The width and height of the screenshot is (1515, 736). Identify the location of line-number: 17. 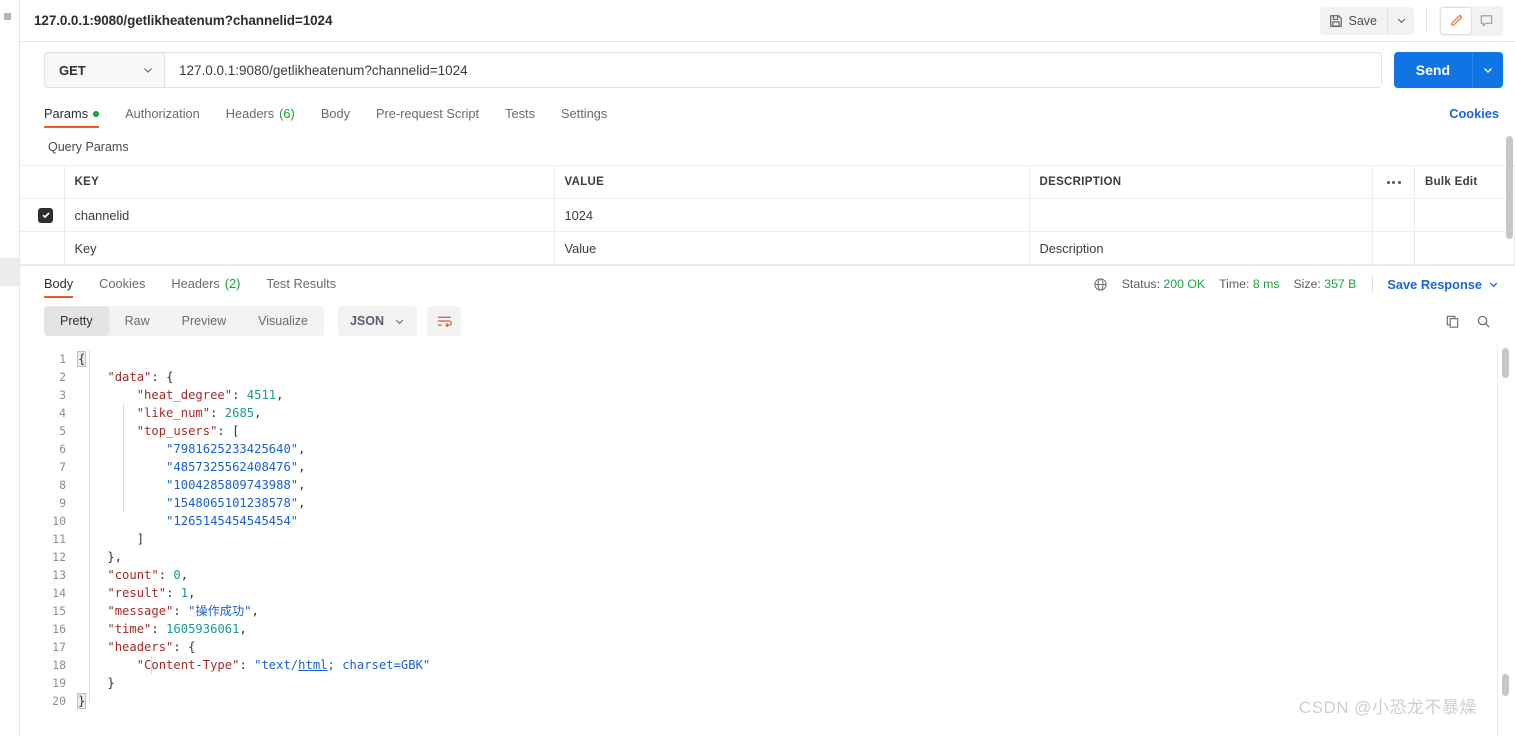
(59, 647).